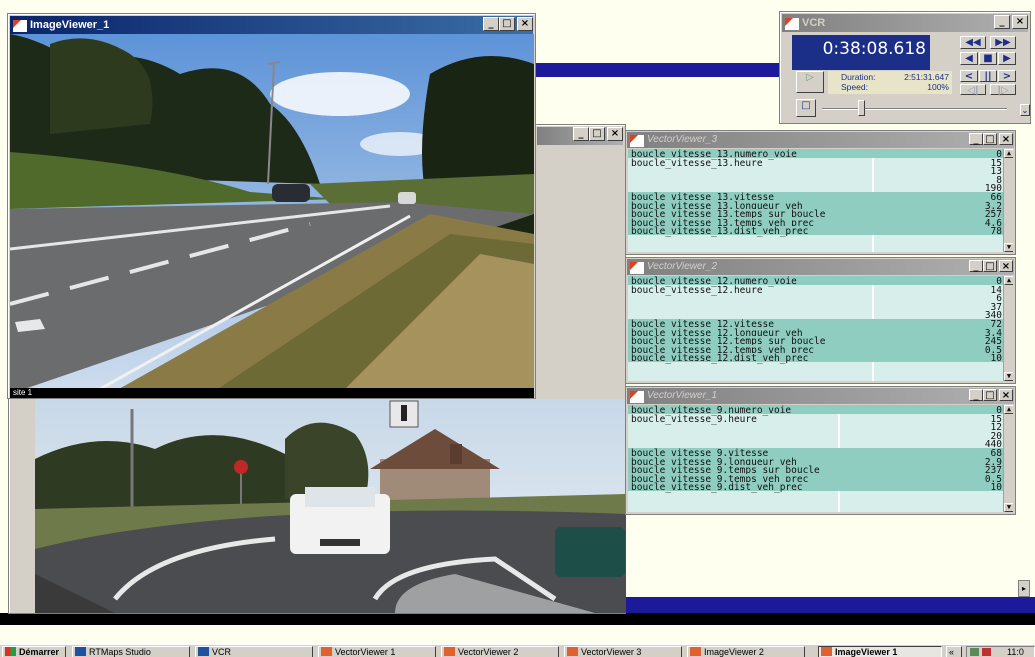 The width and height of the screenshot is (1035, 657). I want to click on vector-row: boucle_vitesse_9.temps_sur_boucle 237, so click(816, 470).